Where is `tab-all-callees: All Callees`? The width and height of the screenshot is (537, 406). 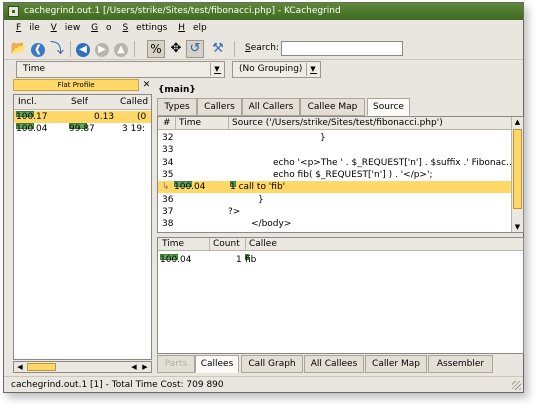 tab-all-callees: All Callees is located at coordinates (334, 364).